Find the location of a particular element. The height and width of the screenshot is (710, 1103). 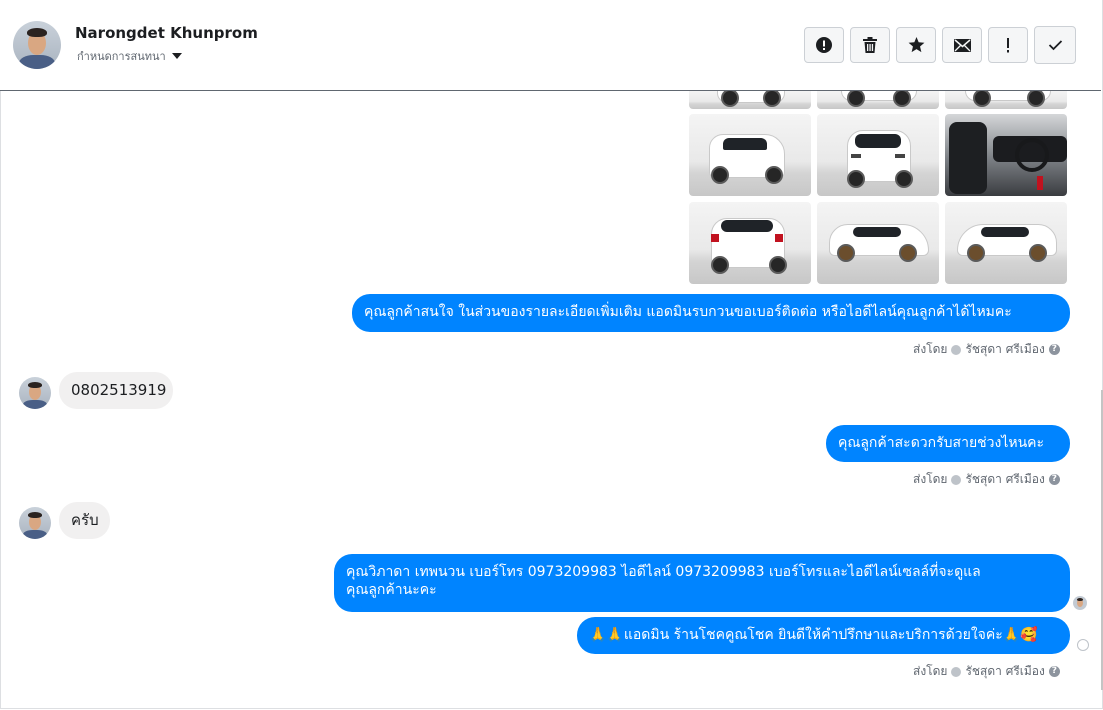

exclamation-icon is located at coordinates (1008, 44).